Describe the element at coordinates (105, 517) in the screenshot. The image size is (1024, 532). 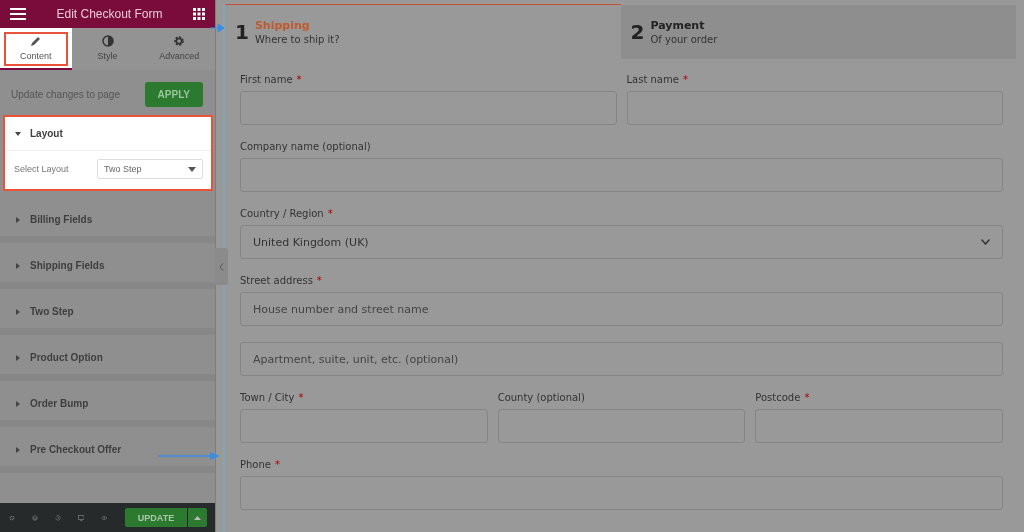
I see `eye-icon` at that location.